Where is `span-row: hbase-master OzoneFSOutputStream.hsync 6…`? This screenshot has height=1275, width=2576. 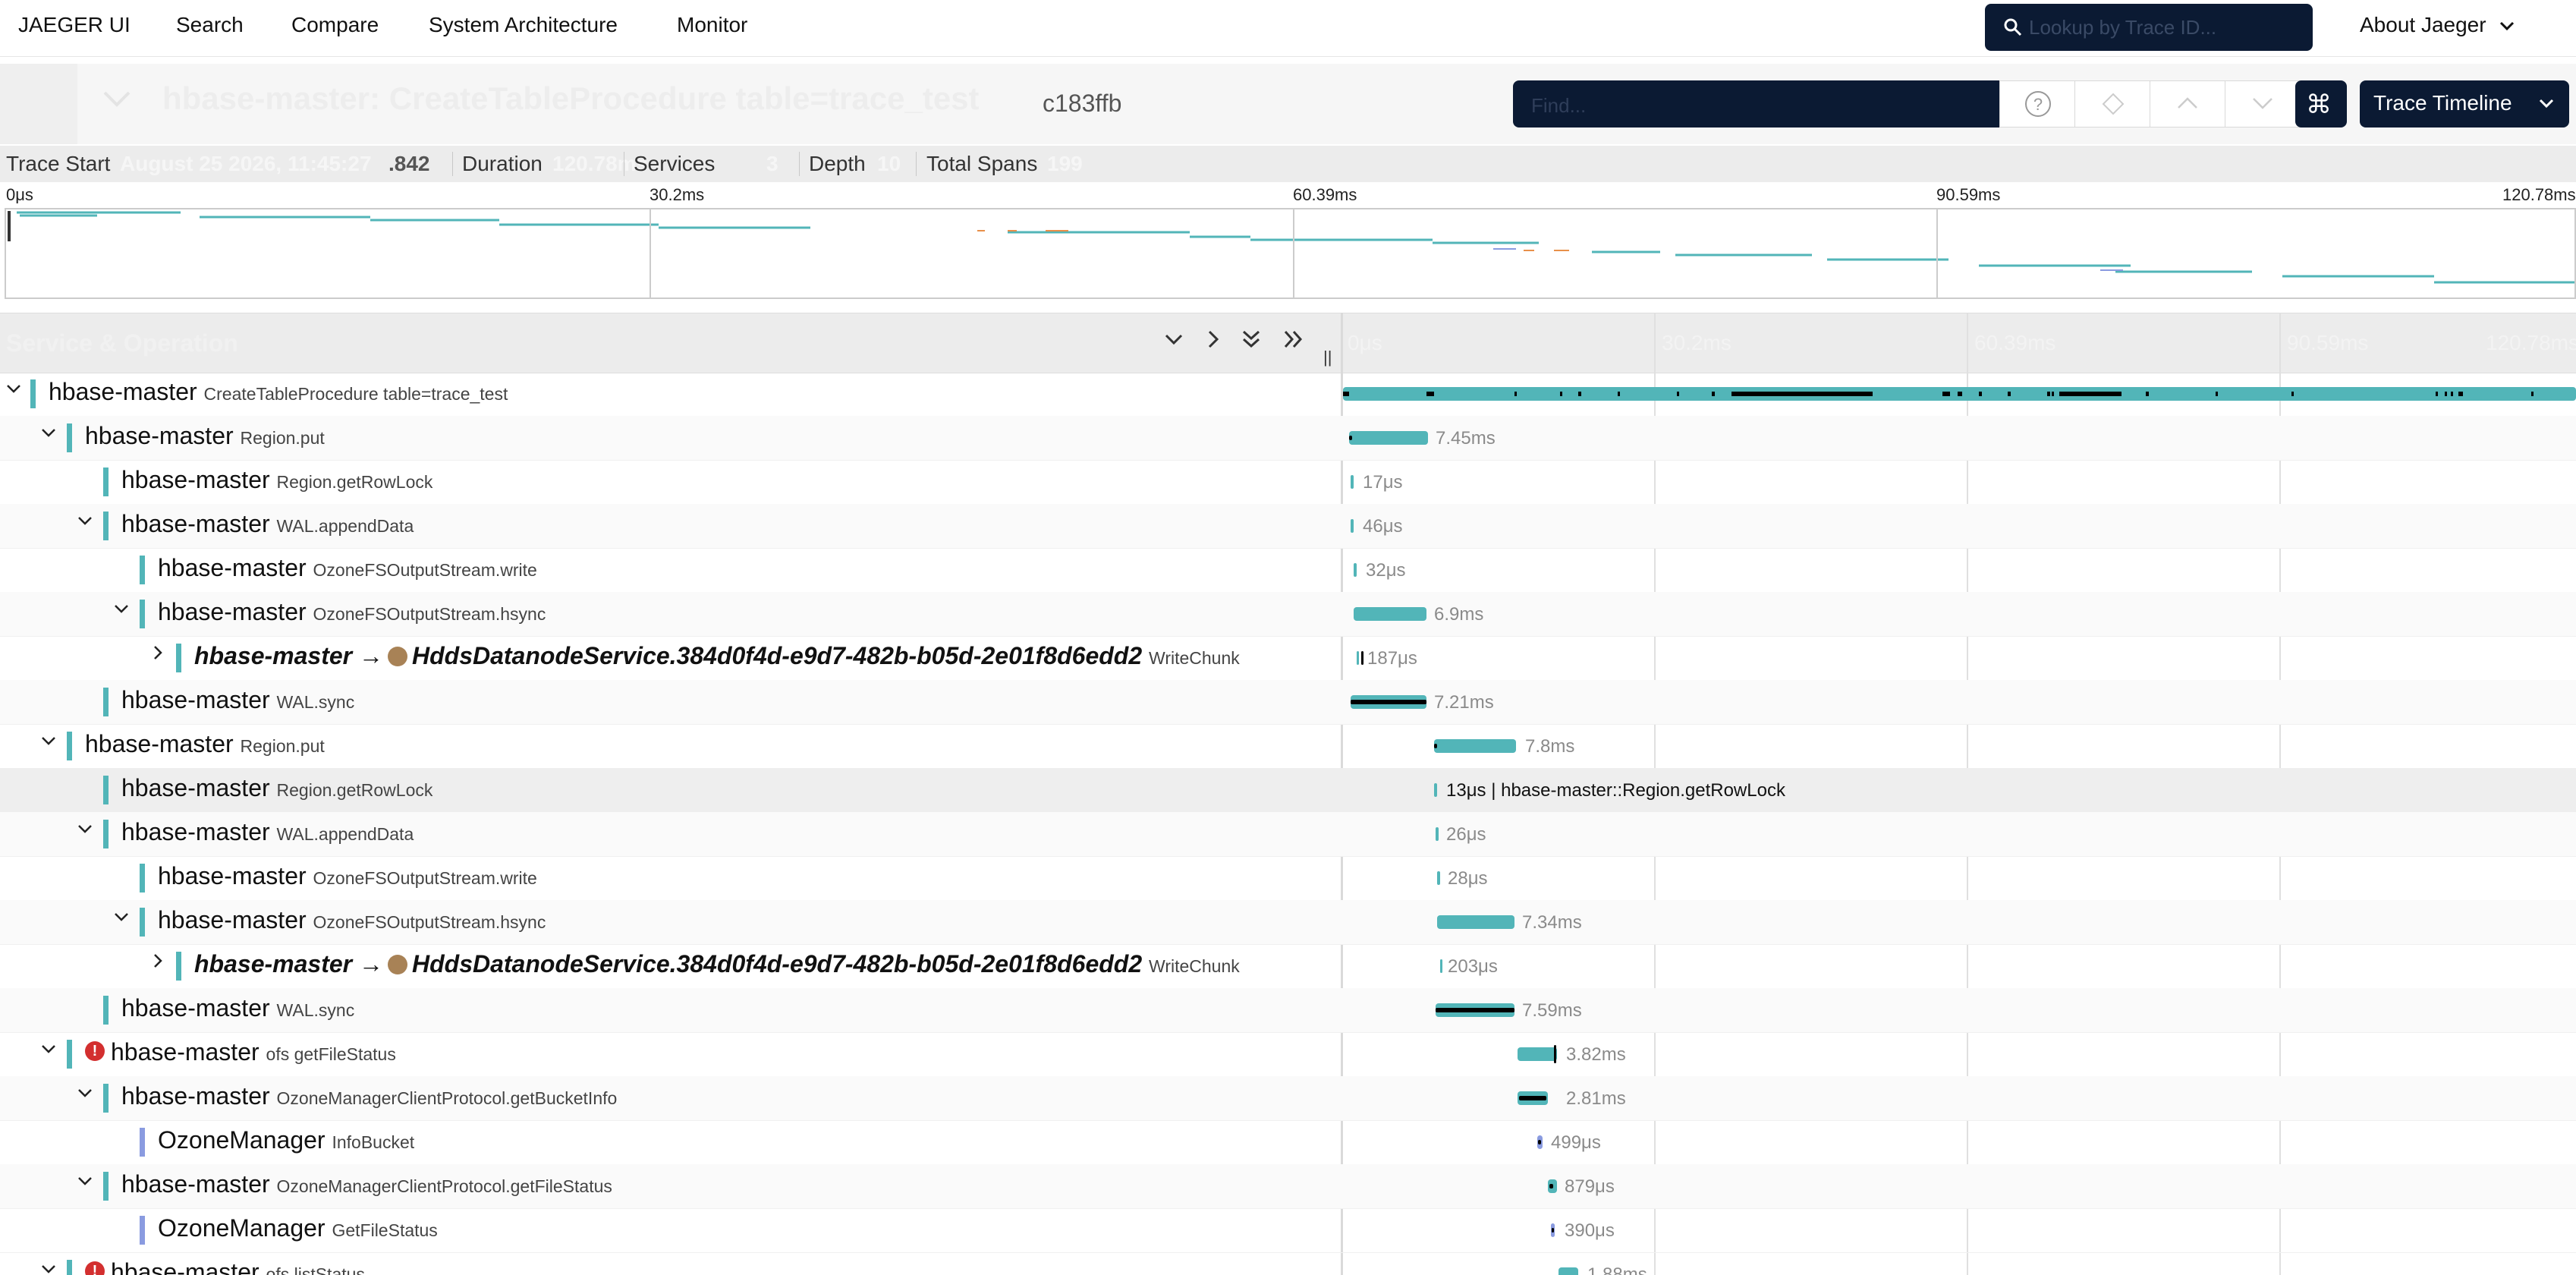 span-row: hbase-master OzoneFSOutputStream.hsync 6… is located at coordinates (1288, 614).